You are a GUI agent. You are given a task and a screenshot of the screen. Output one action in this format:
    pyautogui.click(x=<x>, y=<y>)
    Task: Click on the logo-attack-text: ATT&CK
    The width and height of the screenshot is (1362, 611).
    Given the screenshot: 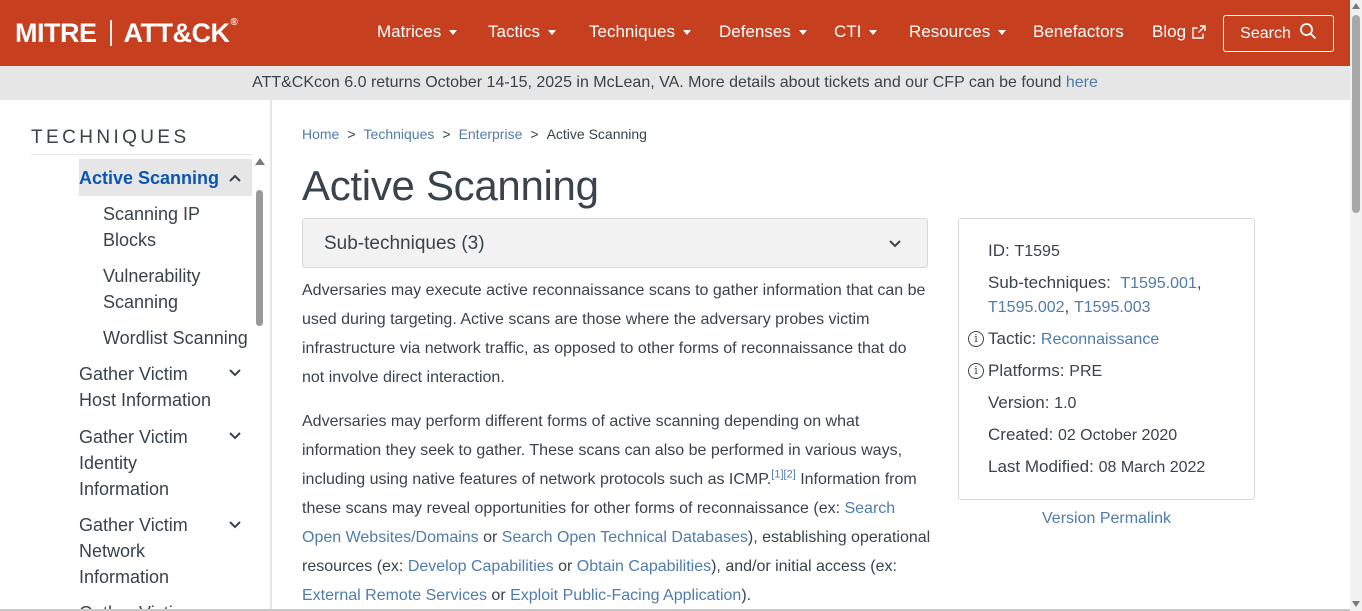 What is the action you would take?
    pyautogui.click(x=176, y=32)
    